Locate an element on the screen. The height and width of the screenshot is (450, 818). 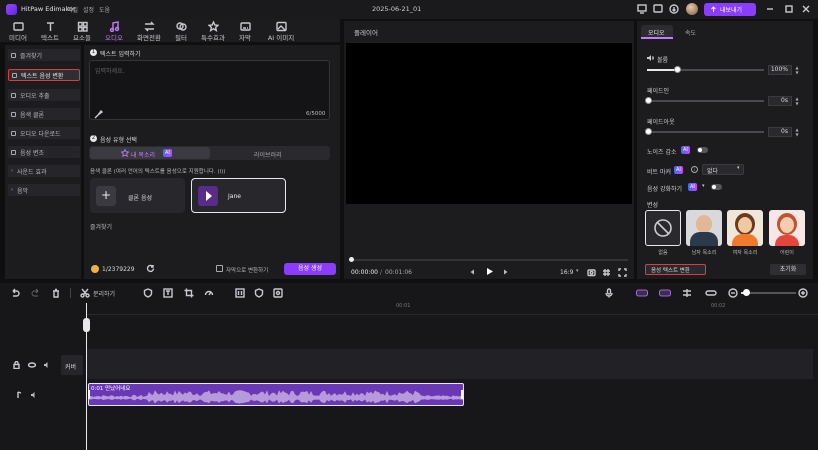
previous-frame-icon is located at coordinates (472, 272).